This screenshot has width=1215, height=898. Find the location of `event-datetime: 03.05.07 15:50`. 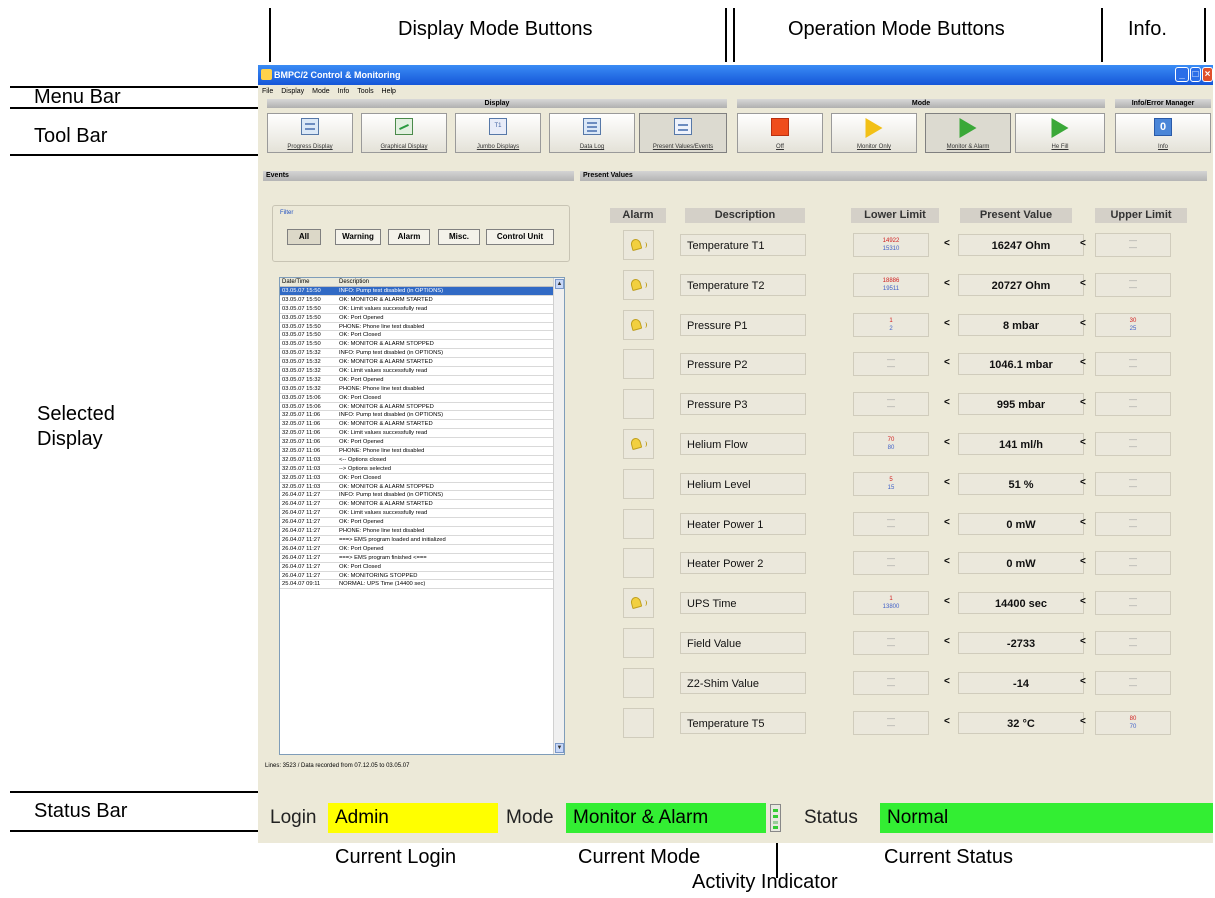

event-datetime: 03.05.07 15:50 is located at coordinates (301, 344).